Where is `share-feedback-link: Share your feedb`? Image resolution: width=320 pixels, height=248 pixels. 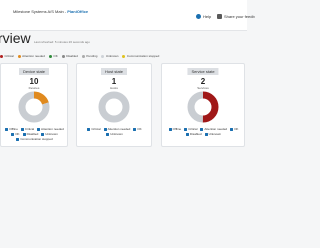 share-feedback-link: Share your feedb is located at coordinates (236, 16).